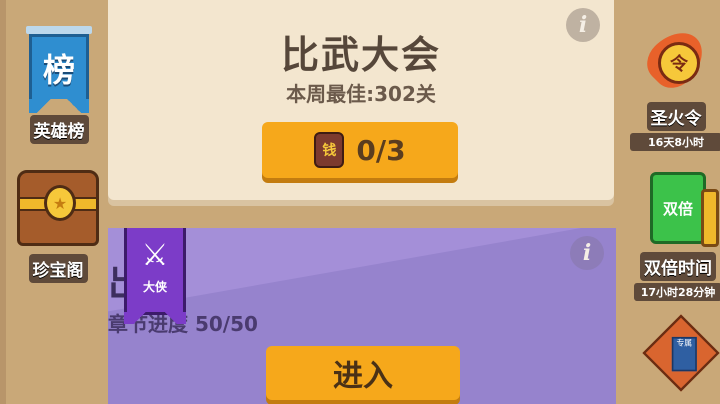 This screenshot has width=720, height=404. What do you see at coordinates (381, 150) in the screenshot?
I see `attempts-count: 0/3` at bounding box center [381, 150].